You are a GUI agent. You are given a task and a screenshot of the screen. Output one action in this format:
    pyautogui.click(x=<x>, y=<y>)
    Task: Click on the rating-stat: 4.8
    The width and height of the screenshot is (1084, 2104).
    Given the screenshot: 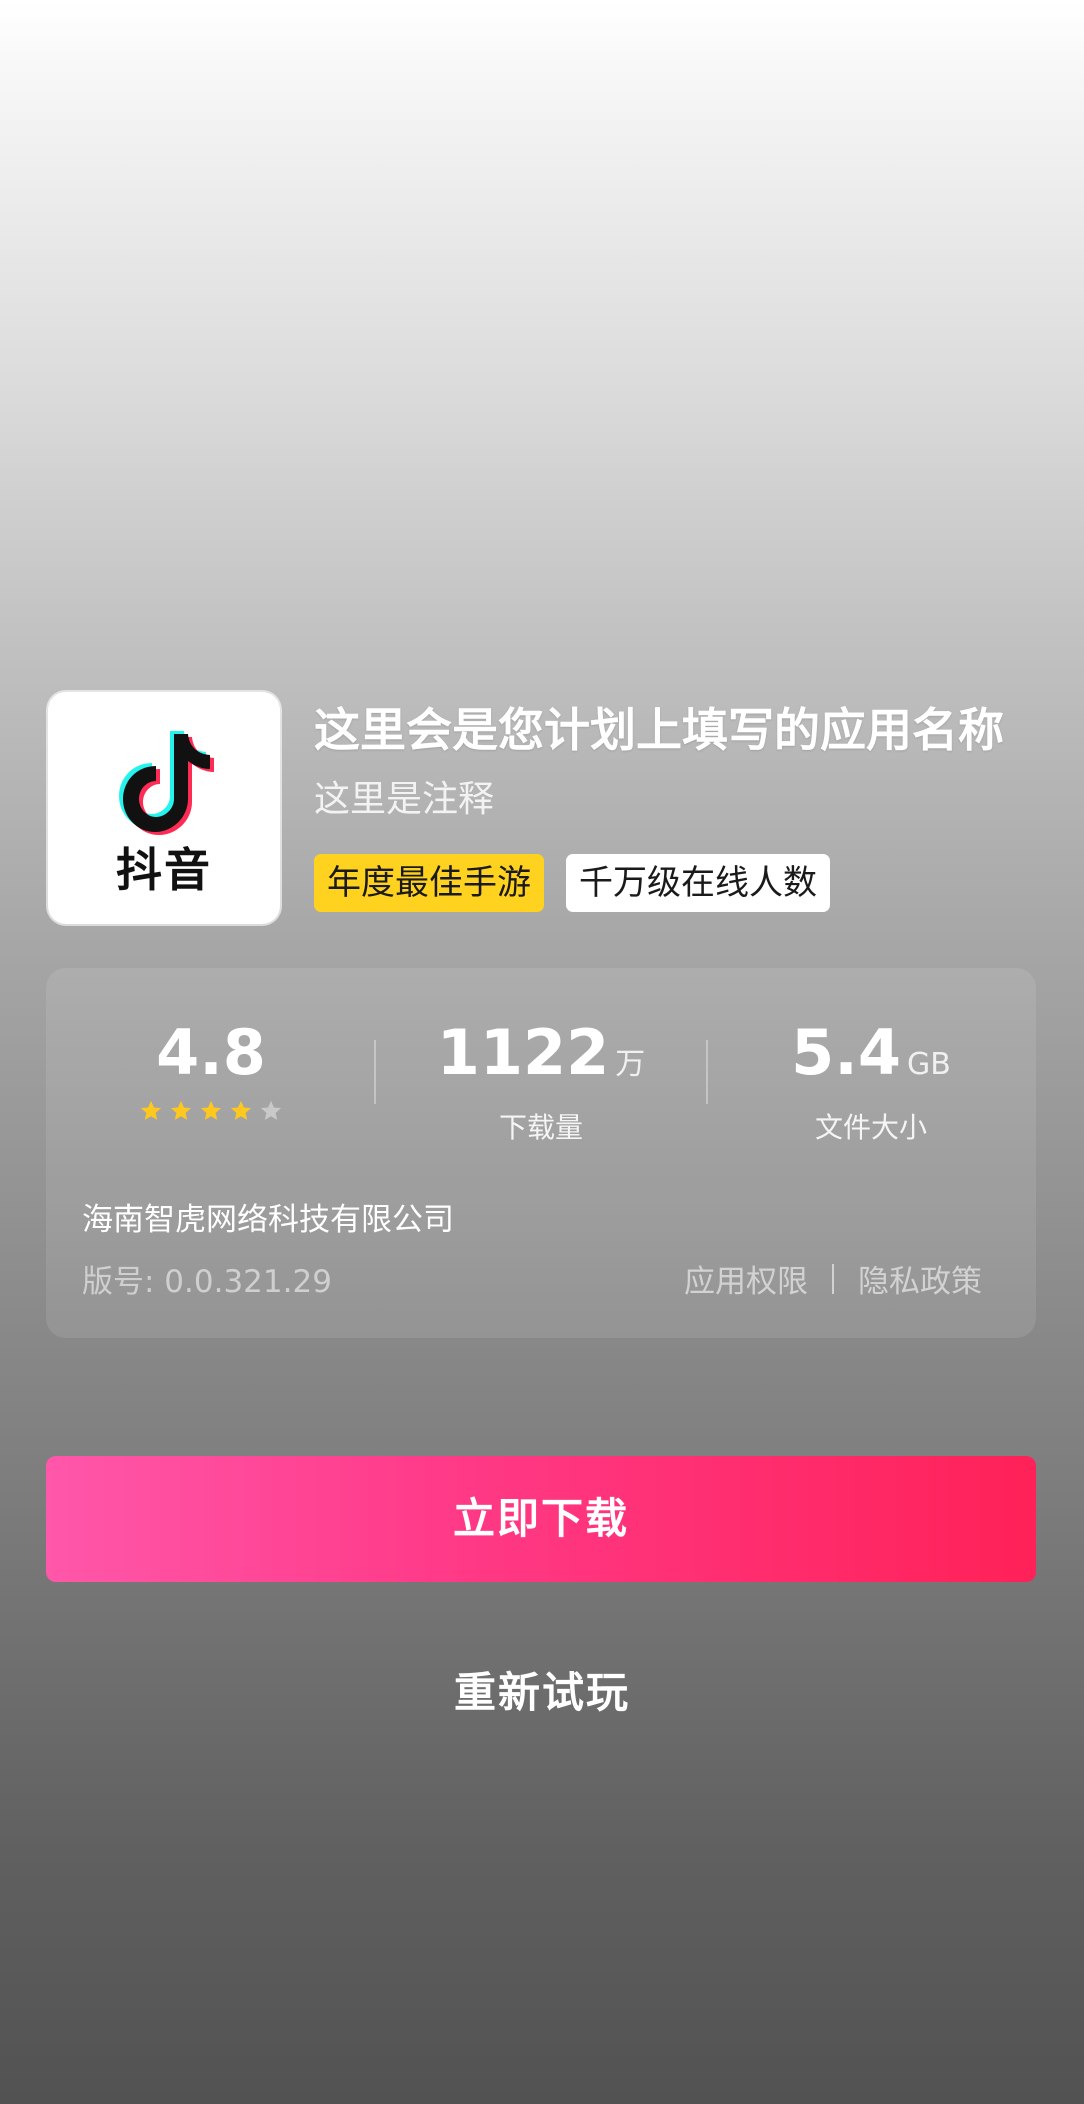 What is the action you would take?
    pyautogui.click(x=211, y=1071)
    